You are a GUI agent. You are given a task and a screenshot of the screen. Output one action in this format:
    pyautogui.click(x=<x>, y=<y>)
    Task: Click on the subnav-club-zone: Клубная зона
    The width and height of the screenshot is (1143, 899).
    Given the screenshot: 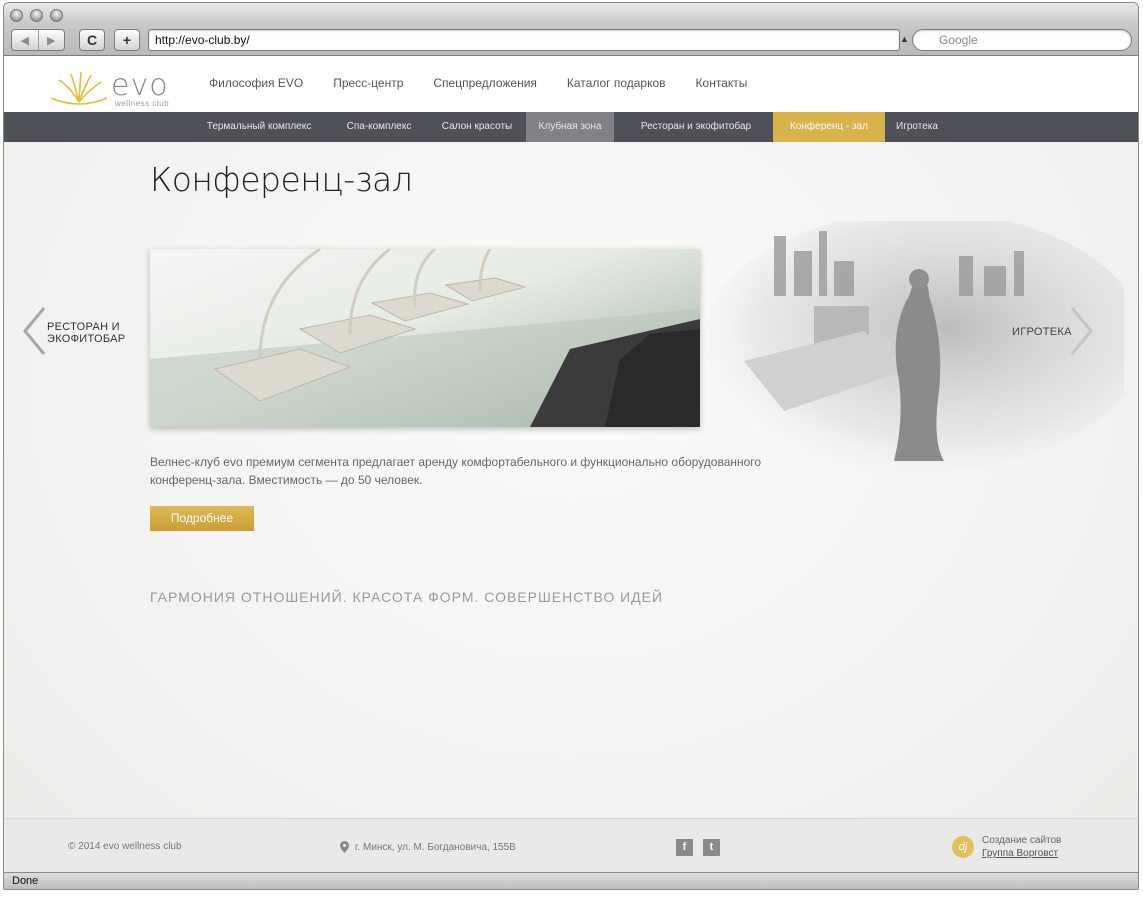 What is the action you would take?
    pyautogui.click(x=570, y=127)
    